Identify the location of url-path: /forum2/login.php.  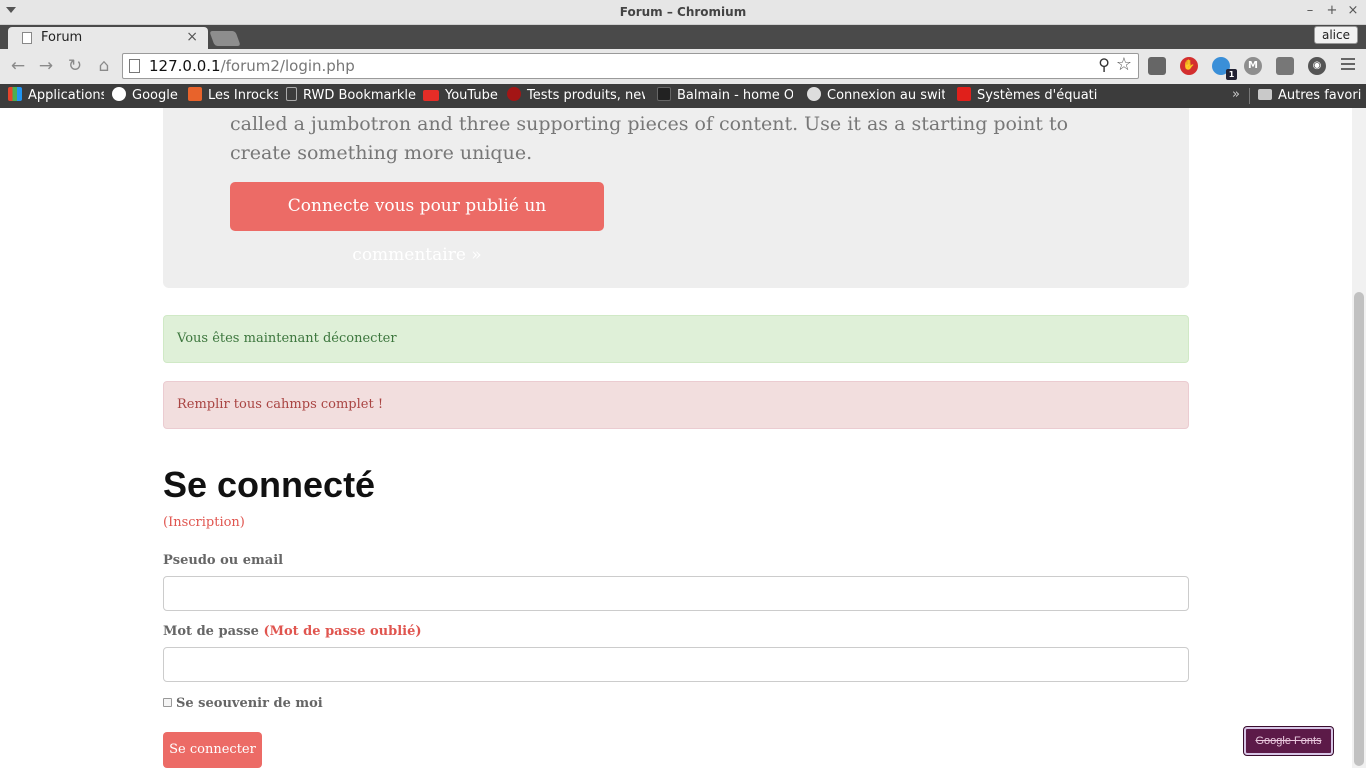
(287, 66).